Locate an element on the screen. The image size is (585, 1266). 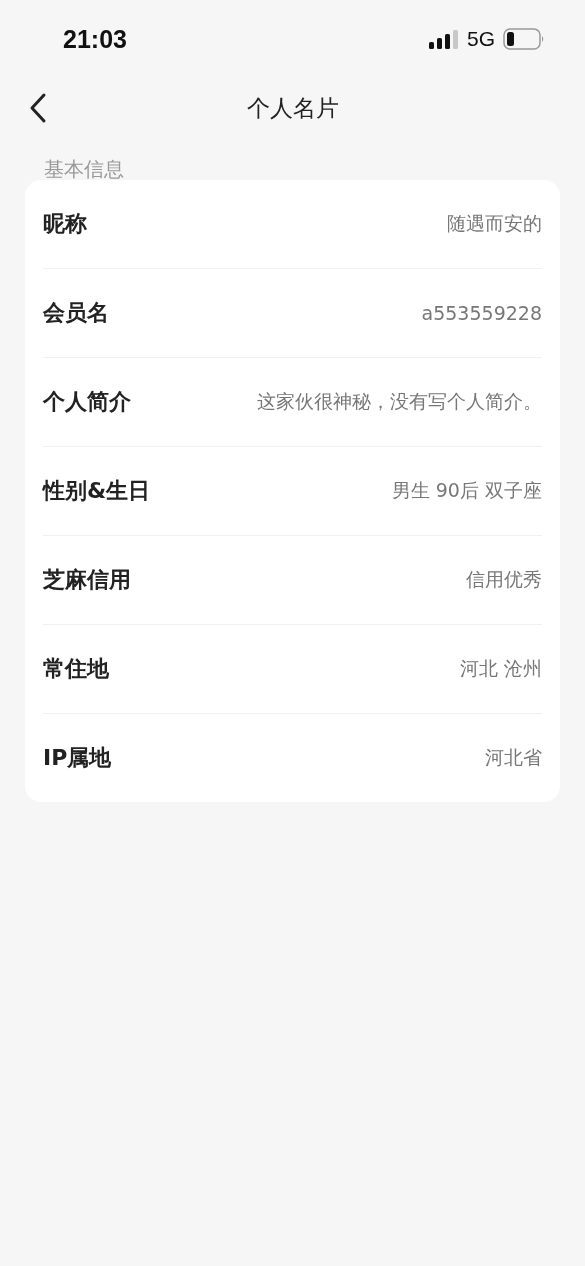
row-label: 芝麻信用 is located at coordinates (87, 580).